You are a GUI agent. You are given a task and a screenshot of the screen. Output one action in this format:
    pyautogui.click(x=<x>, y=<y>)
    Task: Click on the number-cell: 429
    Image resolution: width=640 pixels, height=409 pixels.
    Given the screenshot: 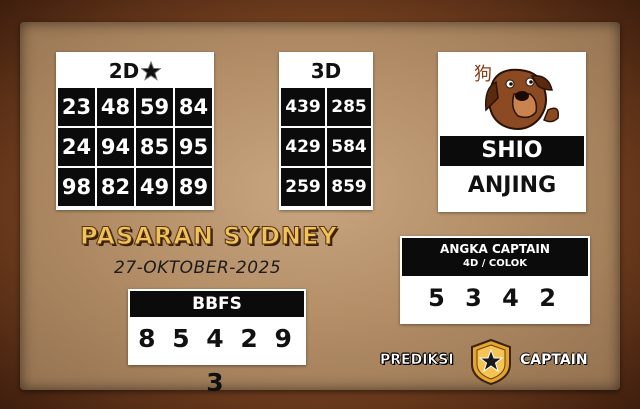 What is the action you would take?
    pyautogui.click(x=303, y=147)
    